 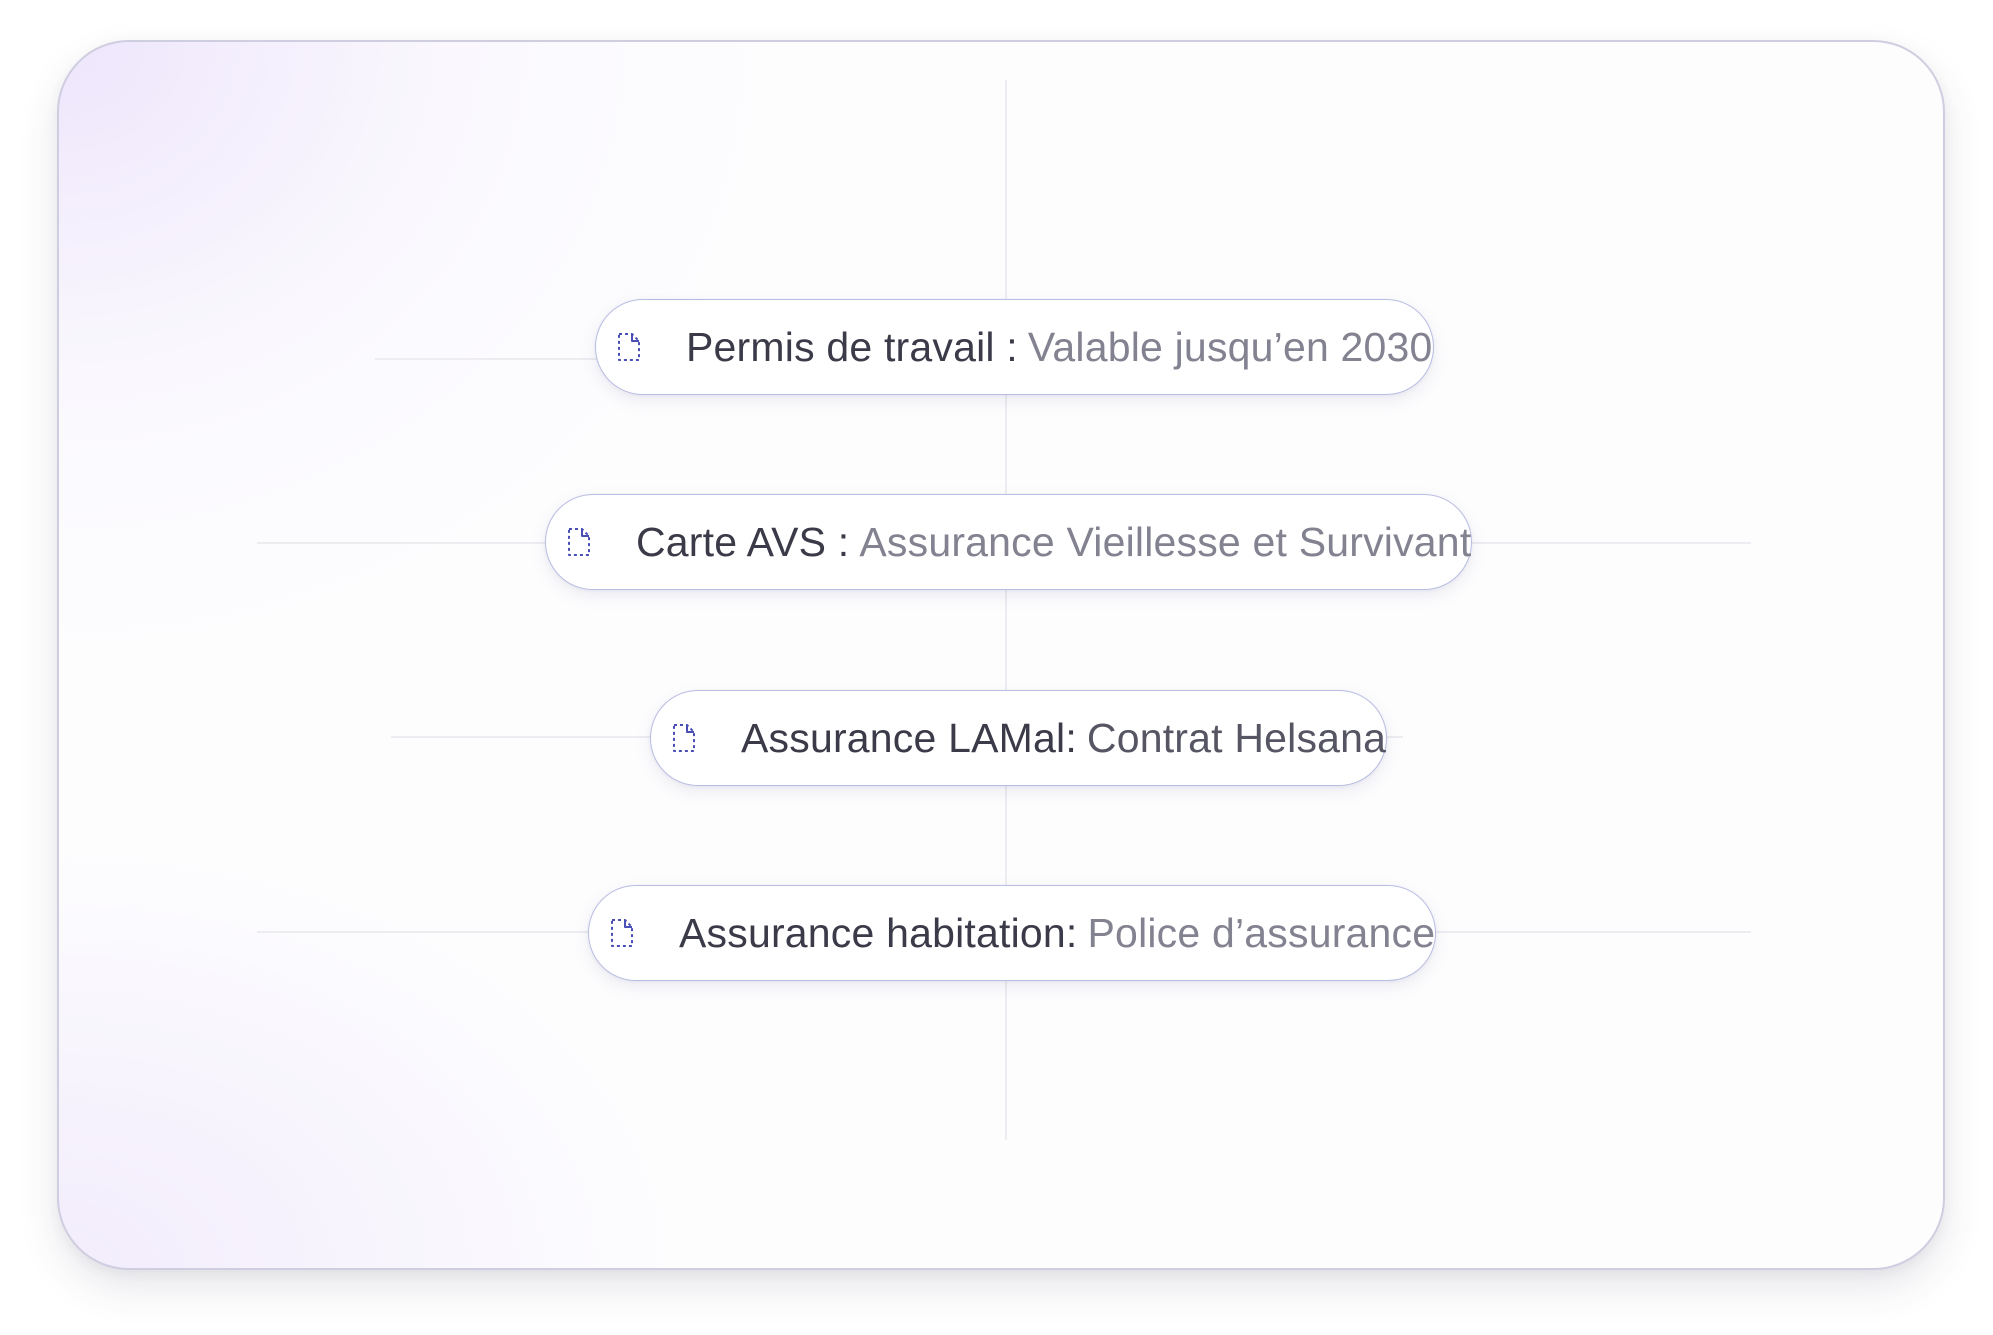 What do you see at coordinates (1261, 932) in the screenshot?
I see `document-value: Police d’assurance` at bounding box center [1261, 932].